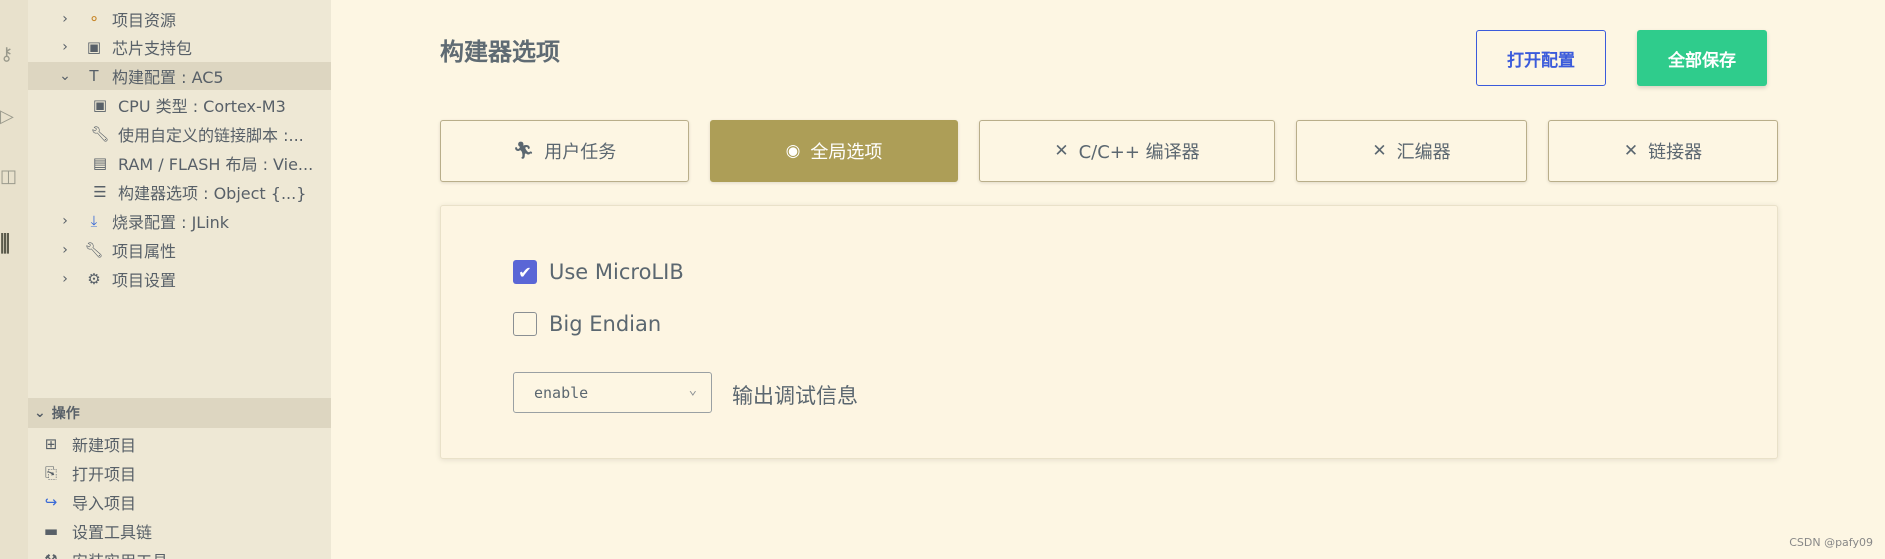 Image resolution: width=1885 pixels, height=559 pixels. I want to click on open-project-icon: ⎘, so click(50, 473).